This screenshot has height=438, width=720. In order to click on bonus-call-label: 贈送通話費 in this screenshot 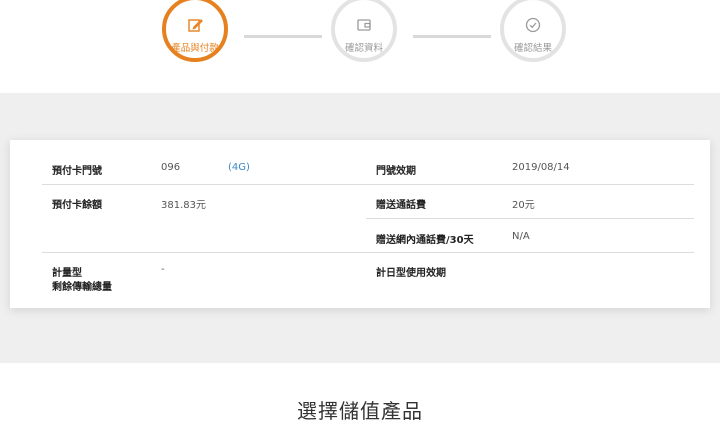, I will do `click(401, 205)`.